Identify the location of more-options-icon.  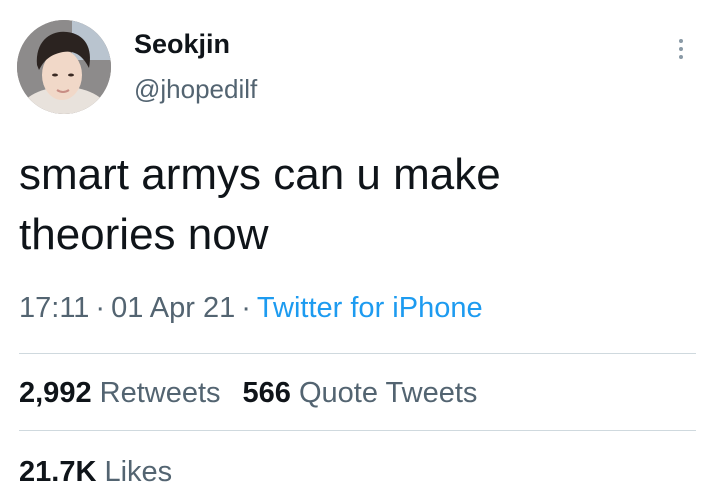
(681, 49).